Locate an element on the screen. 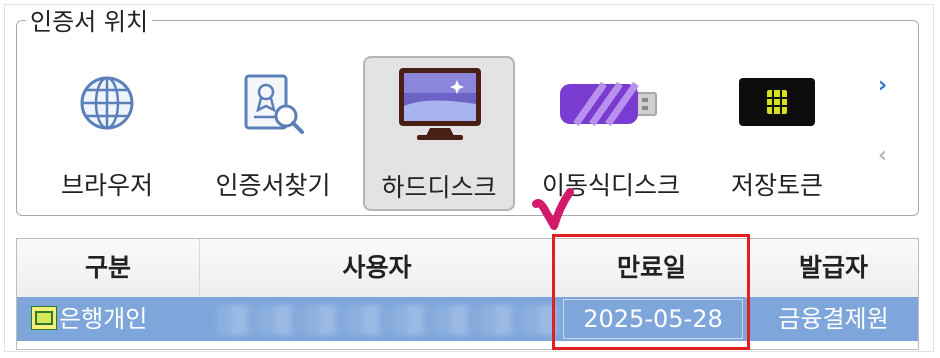 The width and height of the screenshot is (940, 358). column-header-issuer: 발급자 is located at coordinates (833, 268).